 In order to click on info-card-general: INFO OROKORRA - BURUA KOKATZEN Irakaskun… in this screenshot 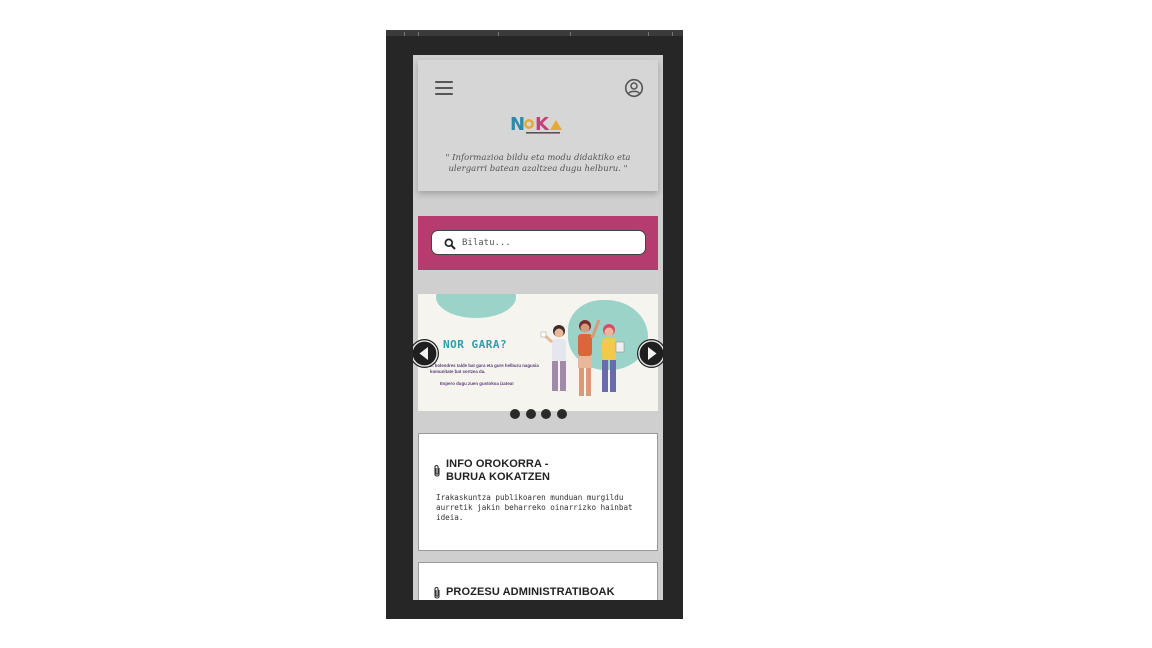, I will do `click(538, 492)`.